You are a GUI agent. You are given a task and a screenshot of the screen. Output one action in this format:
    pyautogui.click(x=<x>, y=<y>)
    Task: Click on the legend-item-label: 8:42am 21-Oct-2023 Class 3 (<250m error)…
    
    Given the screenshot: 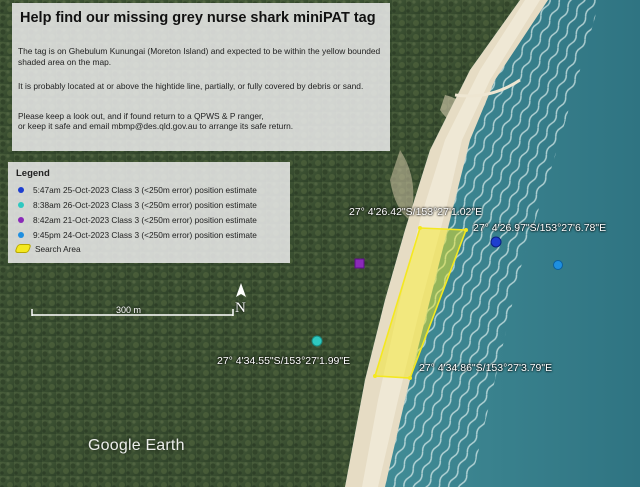 What is the action you would take?
    pyautogui.click(x=145, y=220)
    